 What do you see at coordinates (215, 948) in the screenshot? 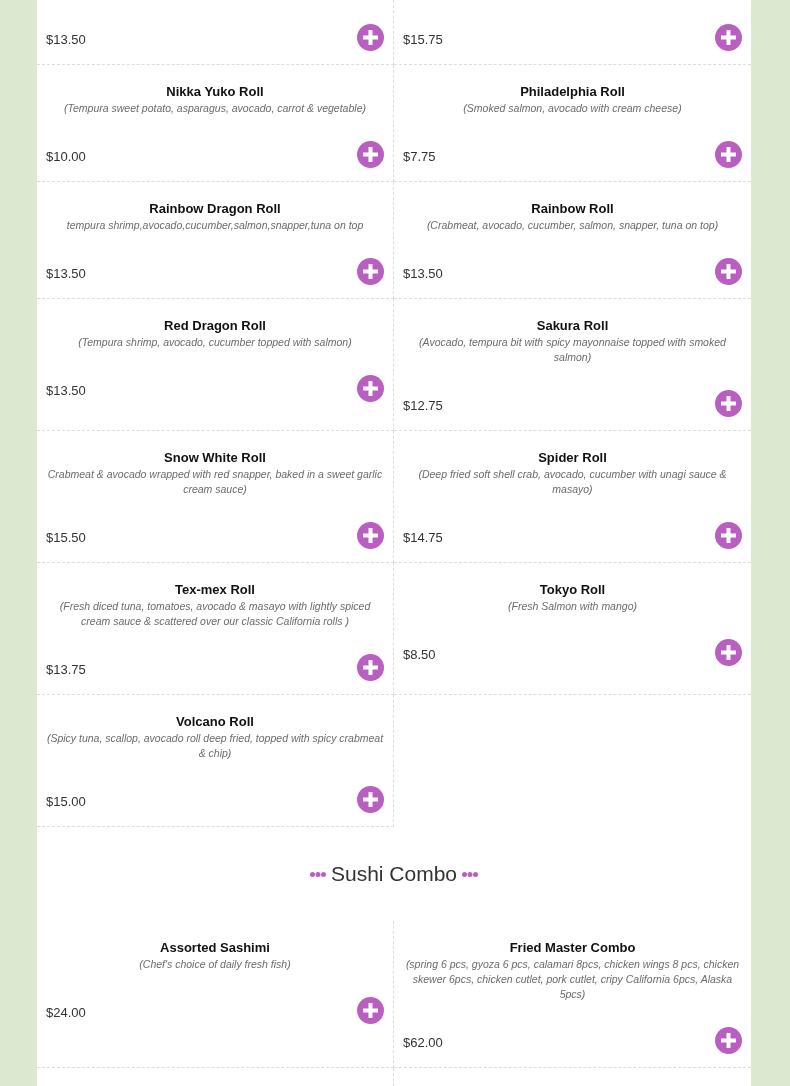
I see `dish-name: Assorted Sashimi` at bounding box center [215, 948].